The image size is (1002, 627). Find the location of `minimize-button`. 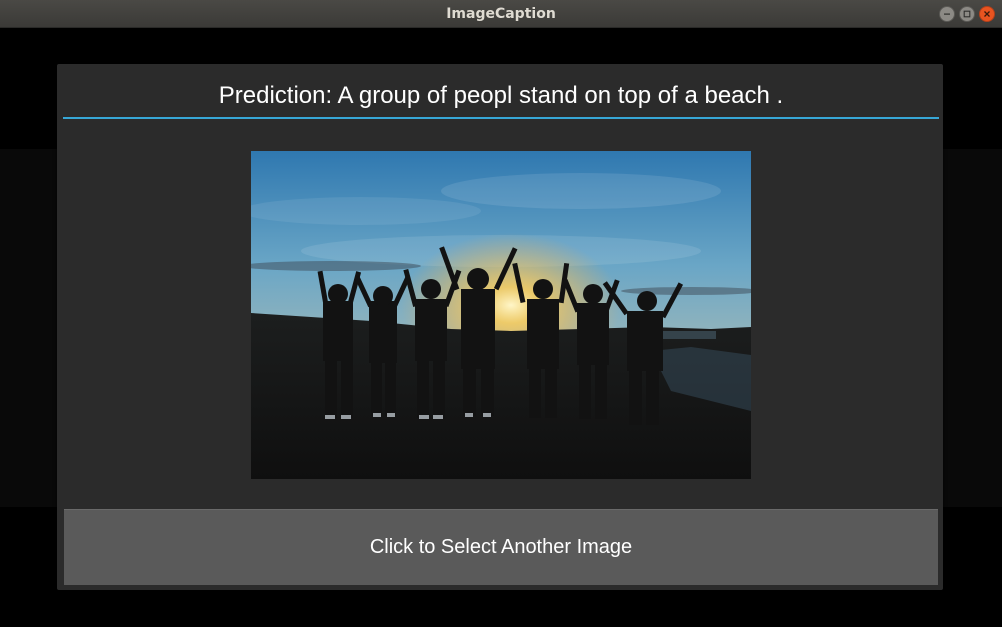

minimize-button is located at coordinates (947, 14).